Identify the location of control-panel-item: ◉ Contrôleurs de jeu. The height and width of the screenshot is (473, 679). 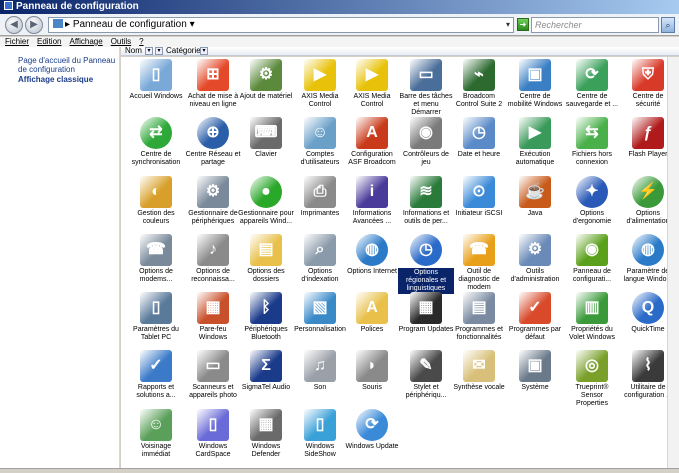
(426, 142).